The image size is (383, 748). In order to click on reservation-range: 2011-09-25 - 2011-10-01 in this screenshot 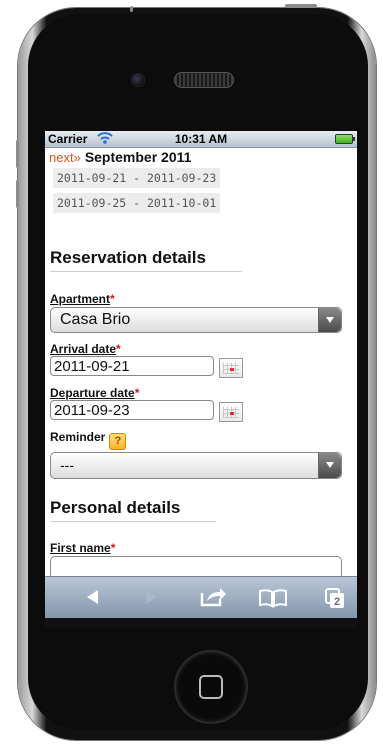, I will do `click(137, 203)`.